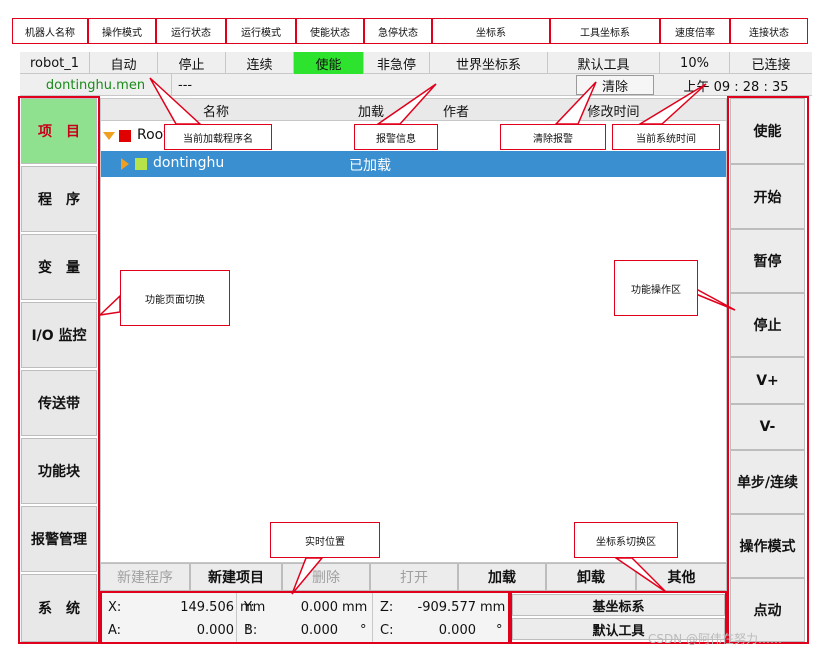  Describe the element at coordinates (553, 137) in the screenshot. I see `annotation-clear-alarm: 清除报警` at that location.